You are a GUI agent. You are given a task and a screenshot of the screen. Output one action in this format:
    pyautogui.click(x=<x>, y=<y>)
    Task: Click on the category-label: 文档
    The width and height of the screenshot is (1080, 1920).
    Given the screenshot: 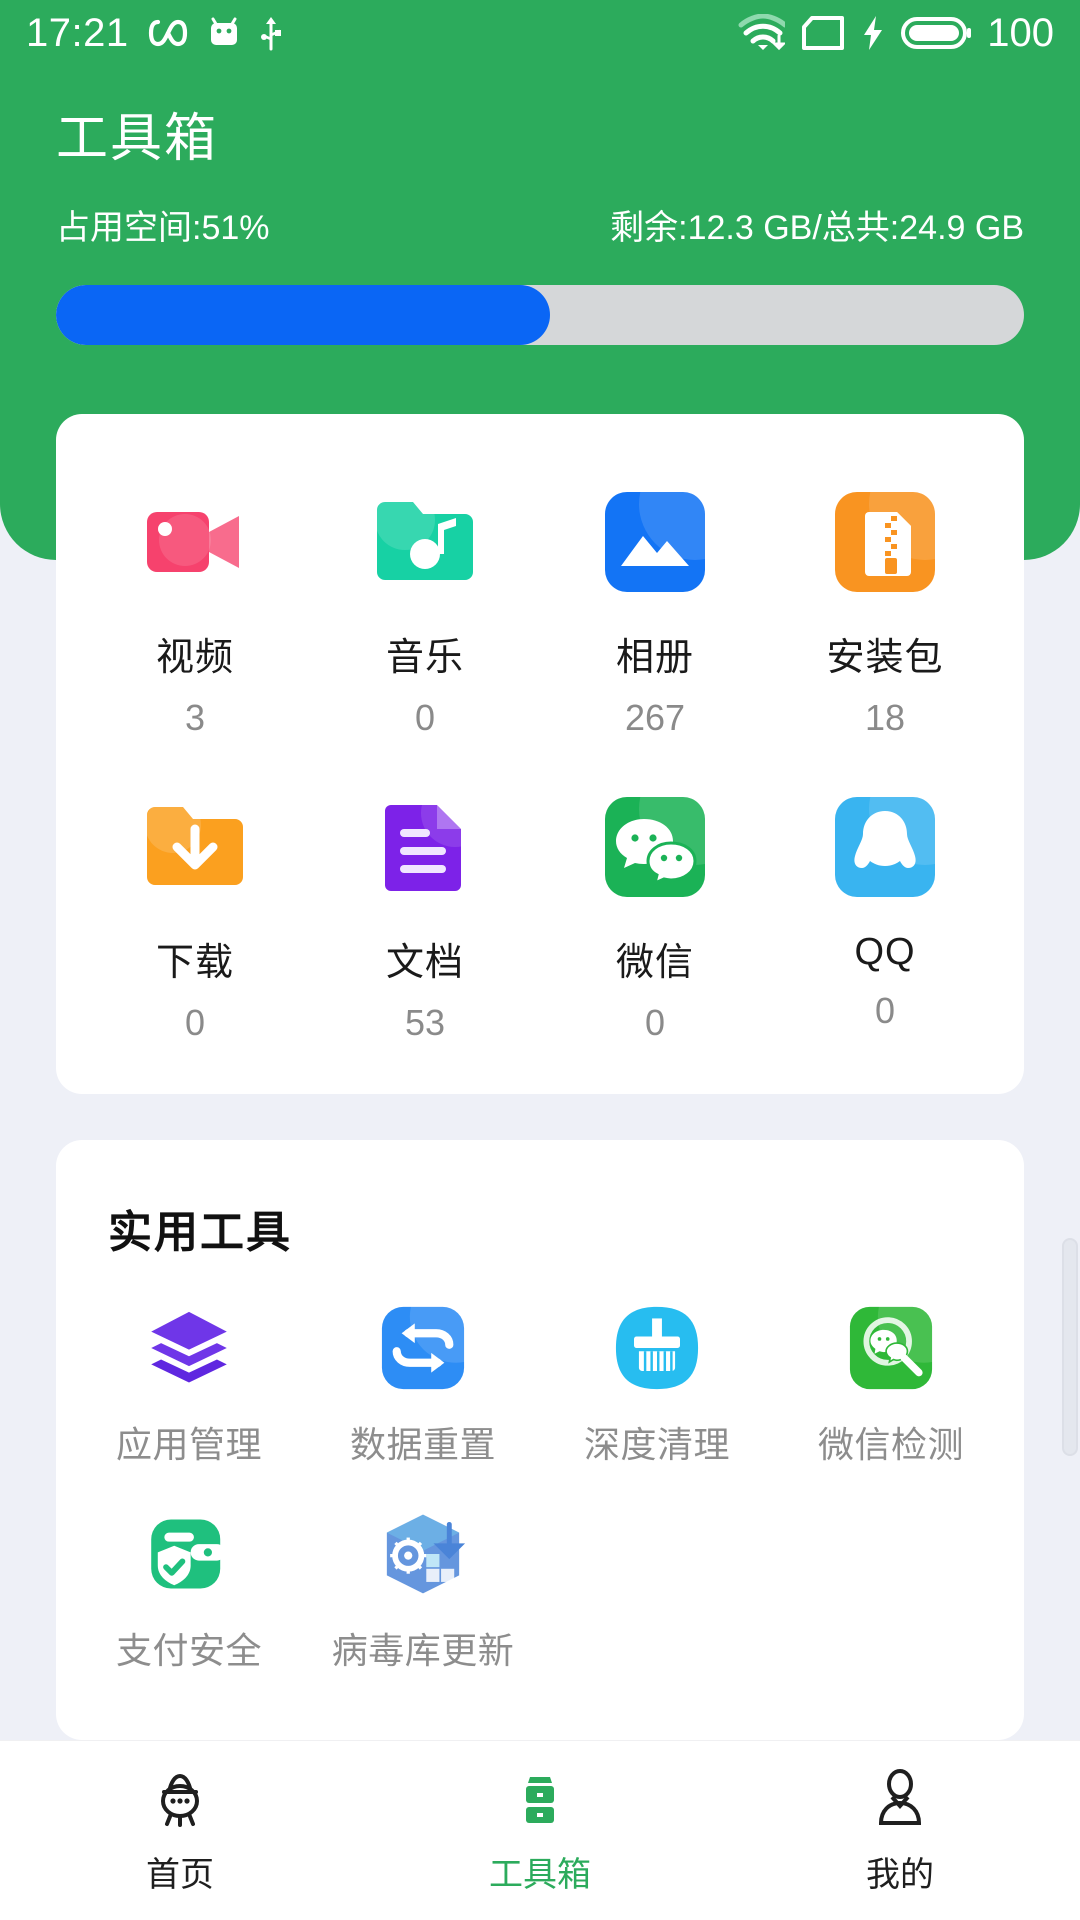 What is the action you would take?
    pyautogui.click(x=424, y=963)
    